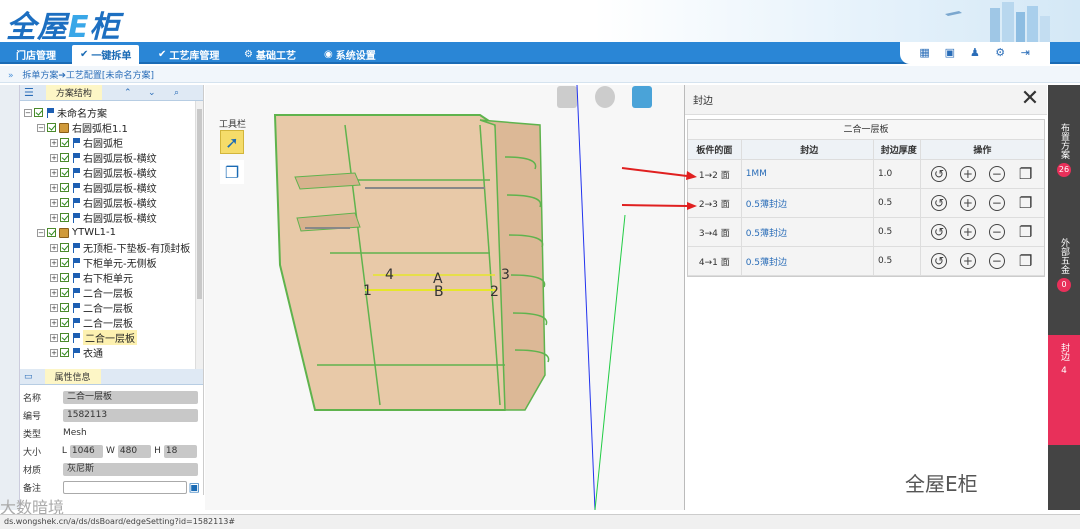 This screenshot has height=529, width=1080. I want to click on breadcrumb-text: 拆单方案➔工艺配置[未命名方案], so click(88, 76).